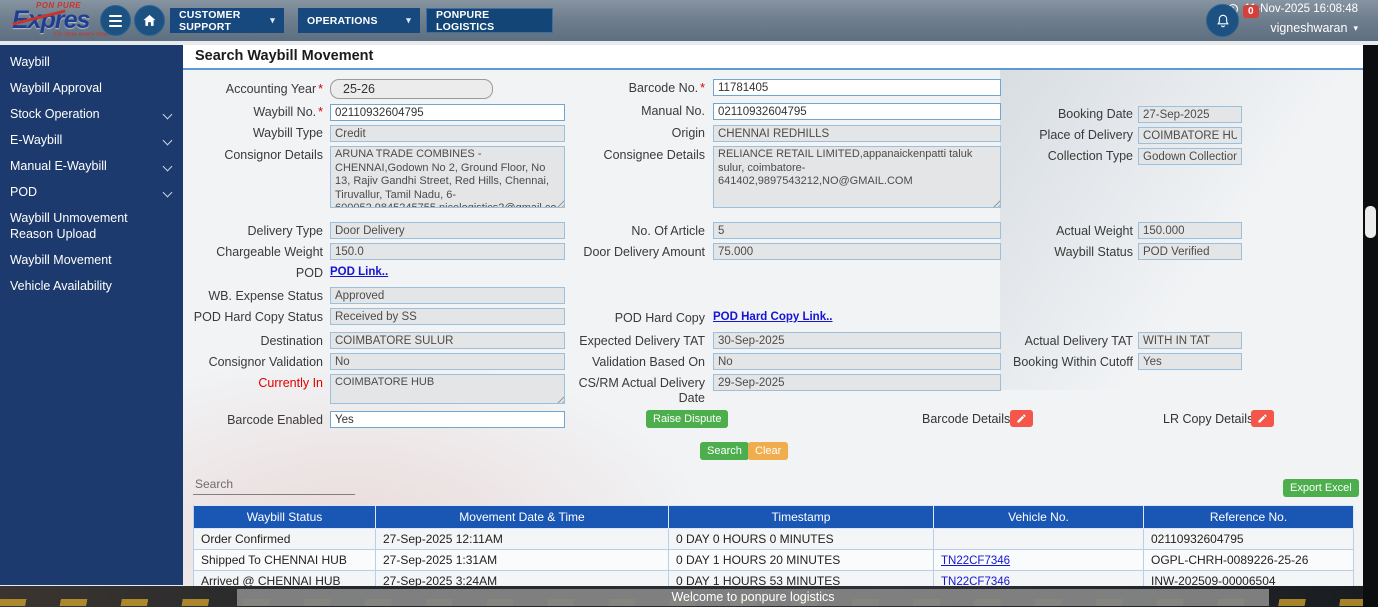  What do you see at coordinates (1190, 251) in the screenshot?
I see `waybill-status-field` at bounding box center [1190, 251].